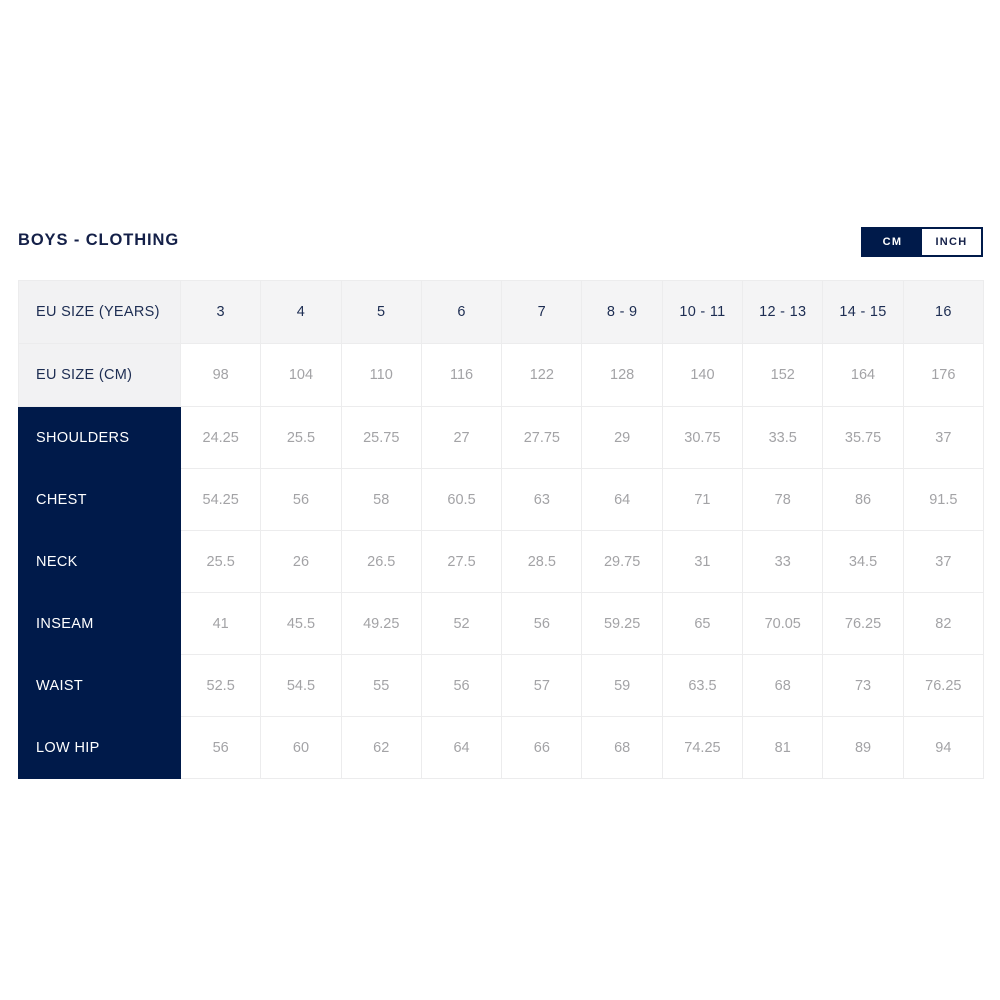 The image size is (1000, 1000). Describe the element at coordinates (702, 437) in the screenshot. I see `cell-shoulders-6: 30.75` at that location.